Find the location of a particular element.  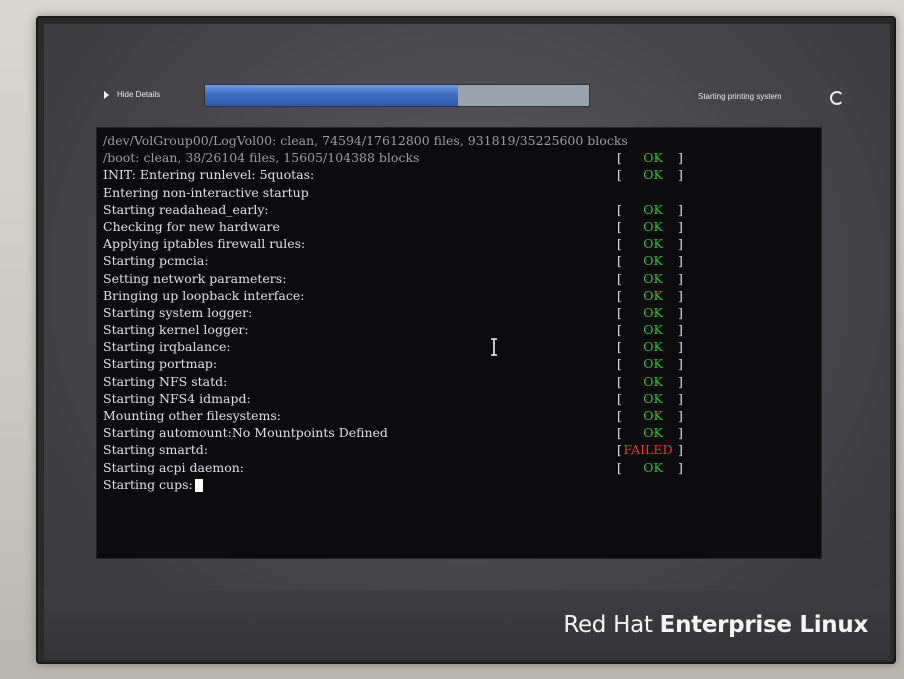

console-line-text: Starting cups: is located at coordinates (148, 484).